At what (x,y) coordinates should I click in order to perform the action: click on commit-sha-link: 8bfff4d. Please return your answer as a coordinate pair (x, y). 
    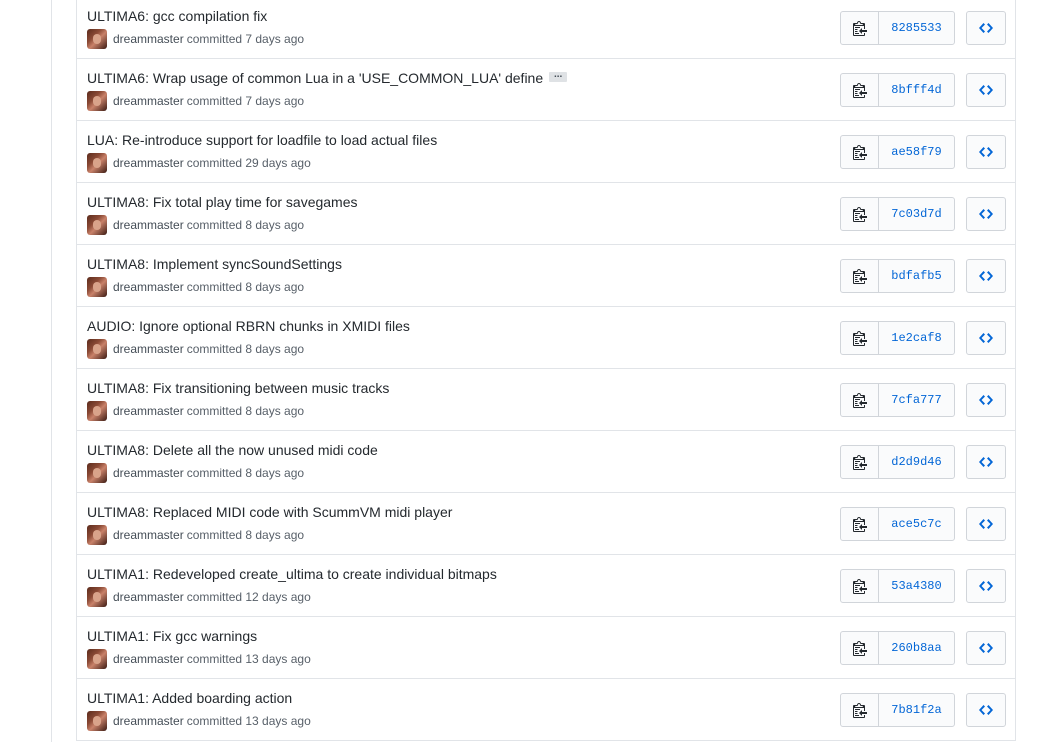
    Looking at the image, I should click on (916, 90).